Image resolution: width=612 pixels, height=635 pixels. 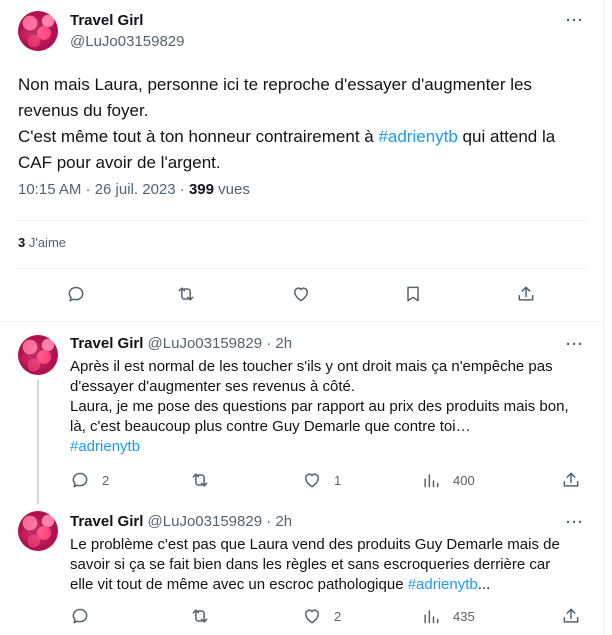 I want to click on like-button, so click(x=301, y=294).